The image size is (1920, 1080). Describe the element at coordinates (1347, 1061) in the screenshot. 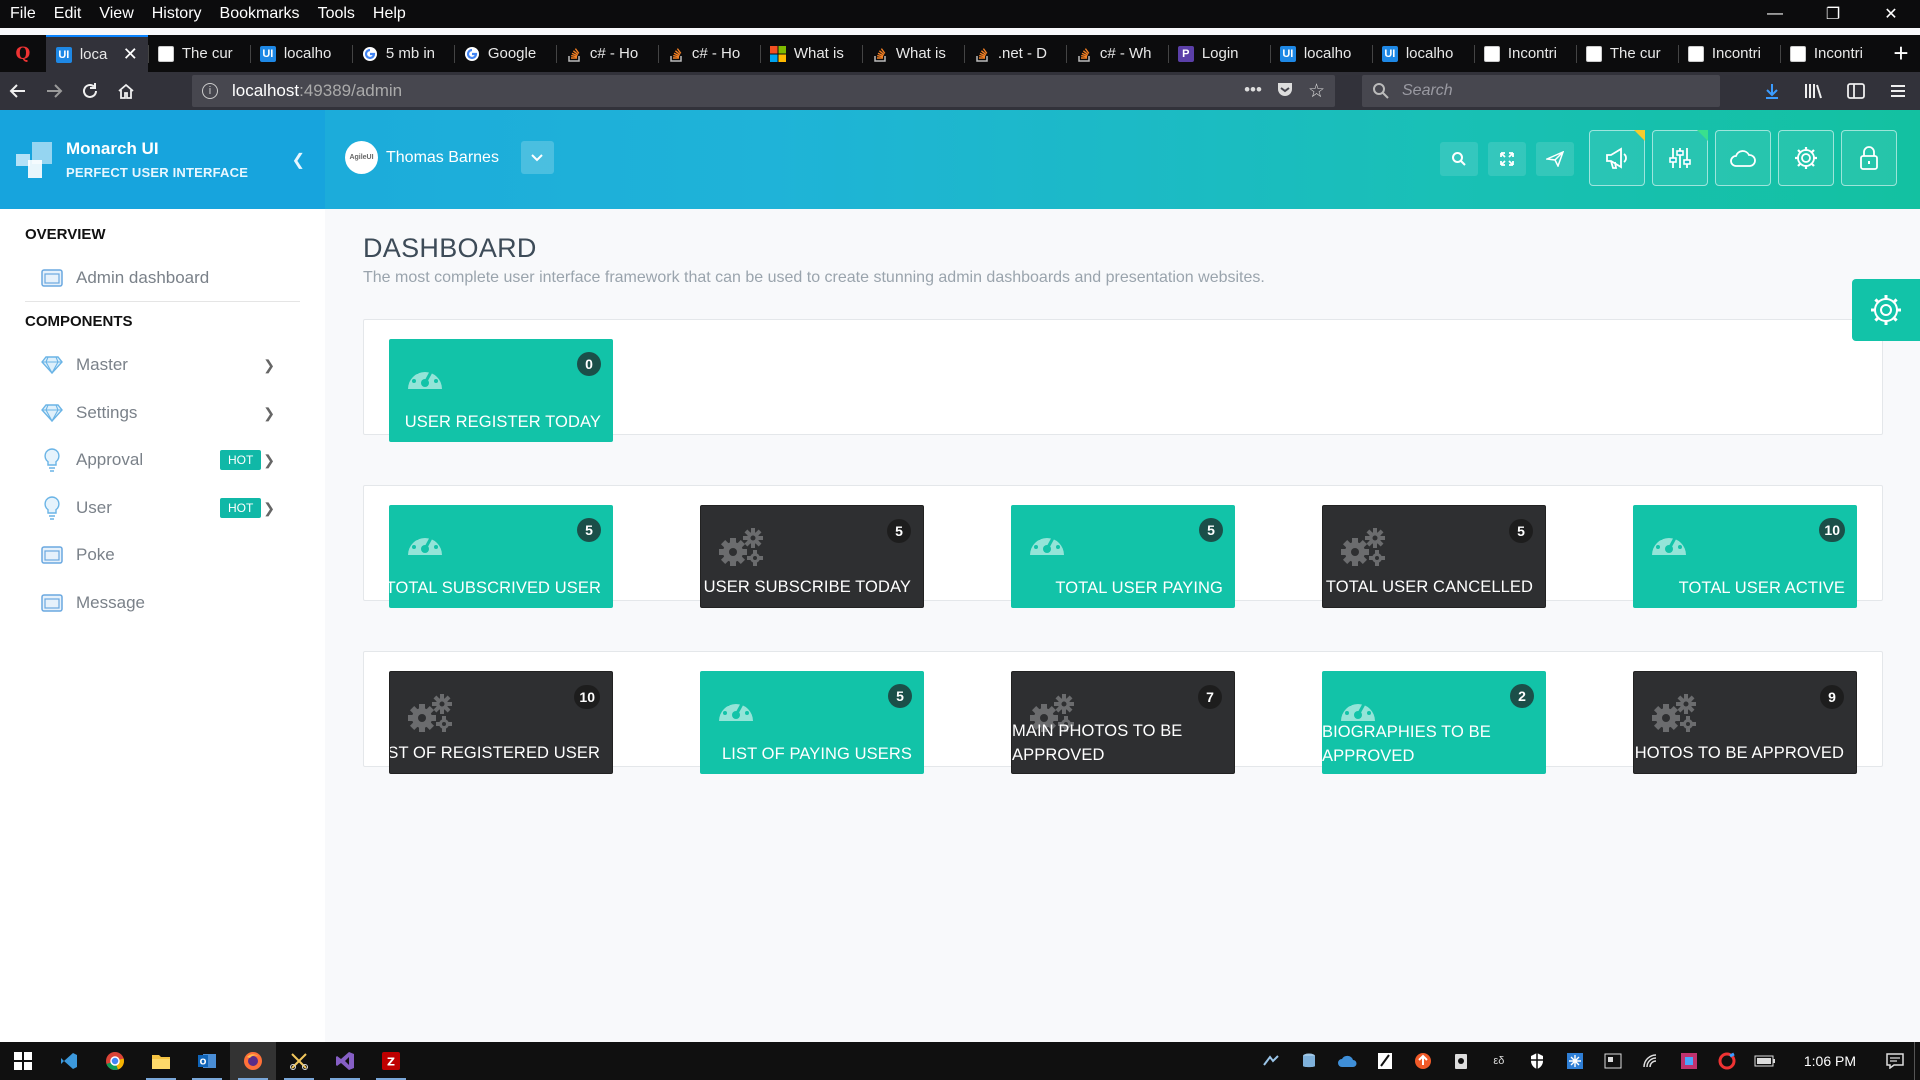

I see `onedrive-icon` at that location.